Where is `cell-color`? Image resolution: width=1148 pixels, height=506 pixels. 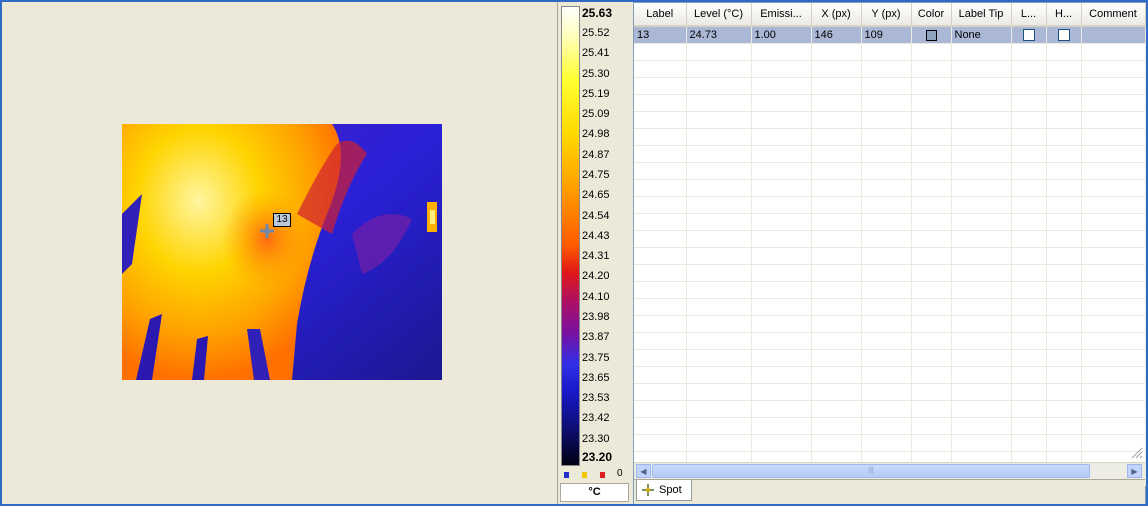 cell-color is located at coordinates (931, 35).